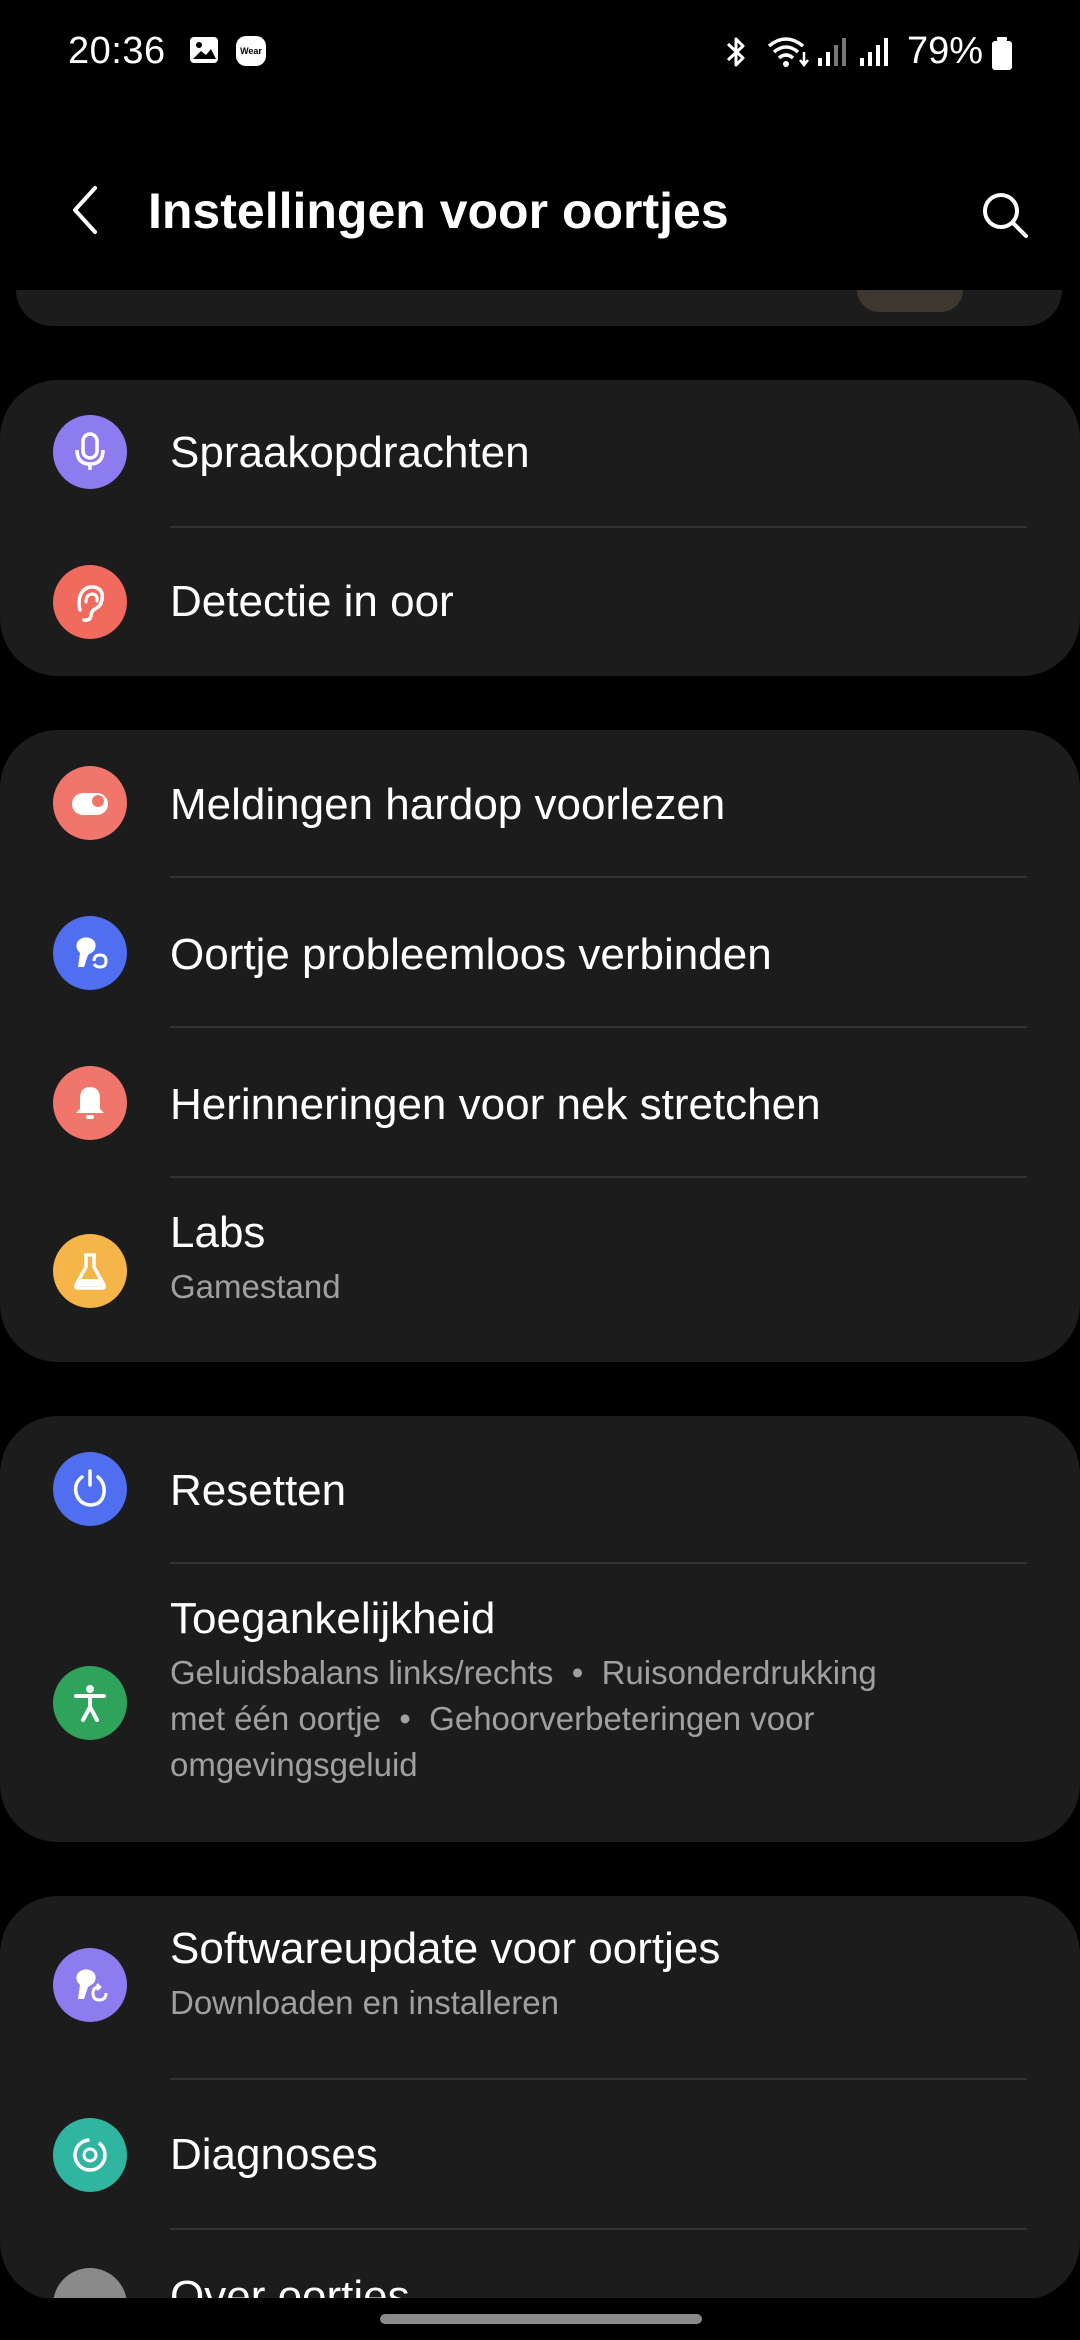  I want to click on settings-item-label: Herinneringen voor nek stretchen, so click(495, 1104).